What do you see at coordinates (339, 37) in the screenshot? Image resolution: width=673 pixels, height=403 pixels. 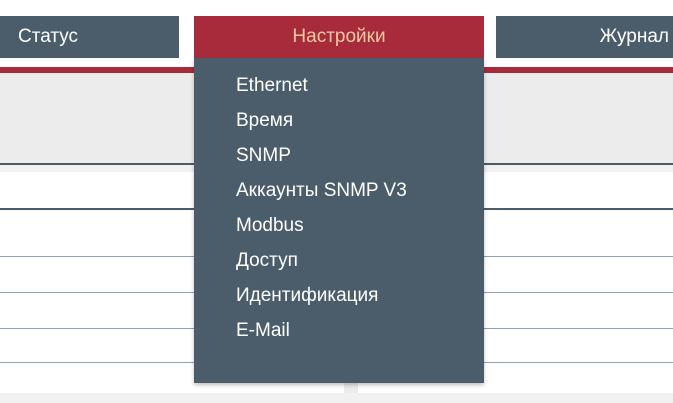 I see `tab-settings: Настройки` at bounding box center [339, 37].